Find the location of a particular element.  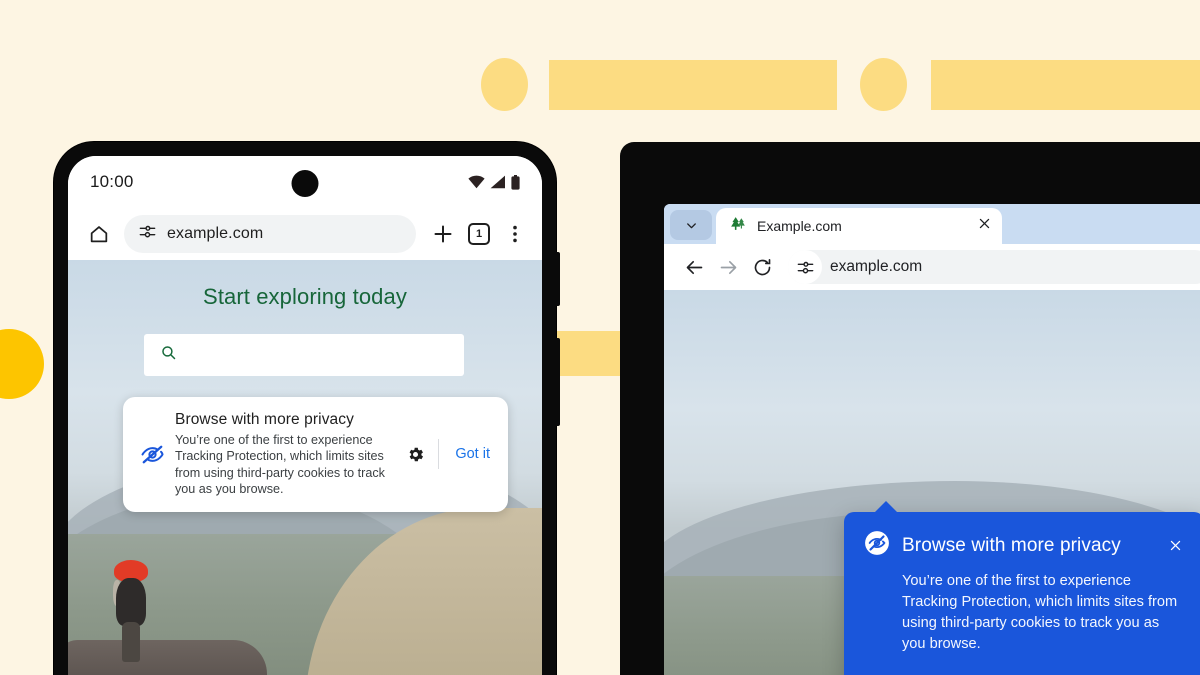

tab-count-label: 1 is located at coordinates (479, 234).